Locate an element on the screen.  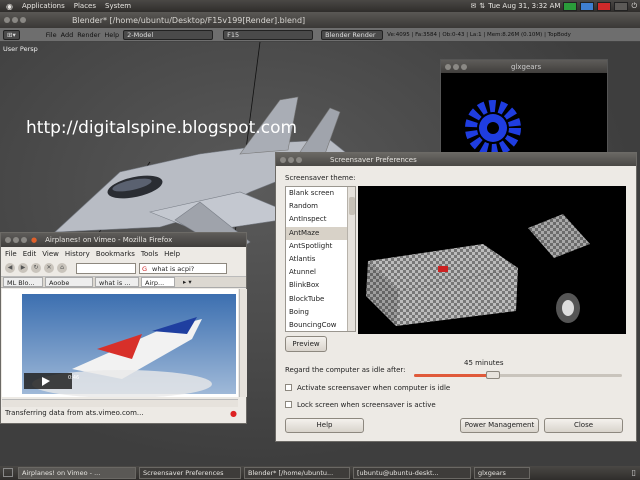
help-button: Help is located at coordinates (324, 425).